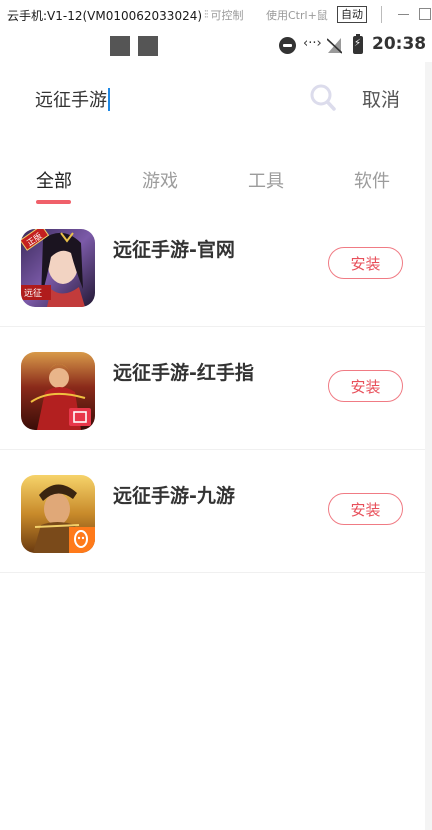  Describe the element at coordinates (266, 180) in the screenshot. I see `tab-tools: 工具` at that location.